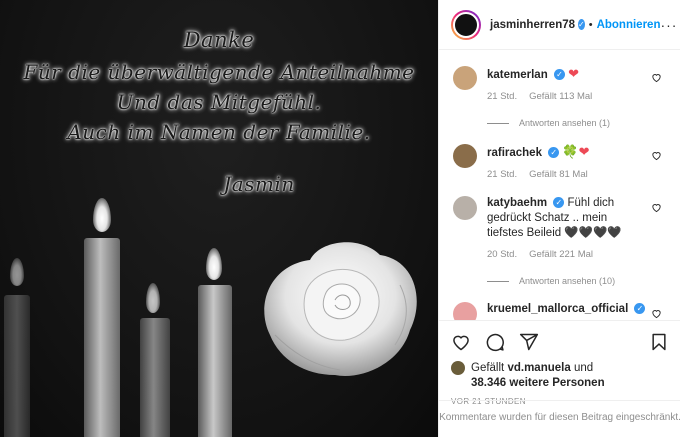  I want to click on comment-likes: Gefällt 81 Mal, so click(558, 174).